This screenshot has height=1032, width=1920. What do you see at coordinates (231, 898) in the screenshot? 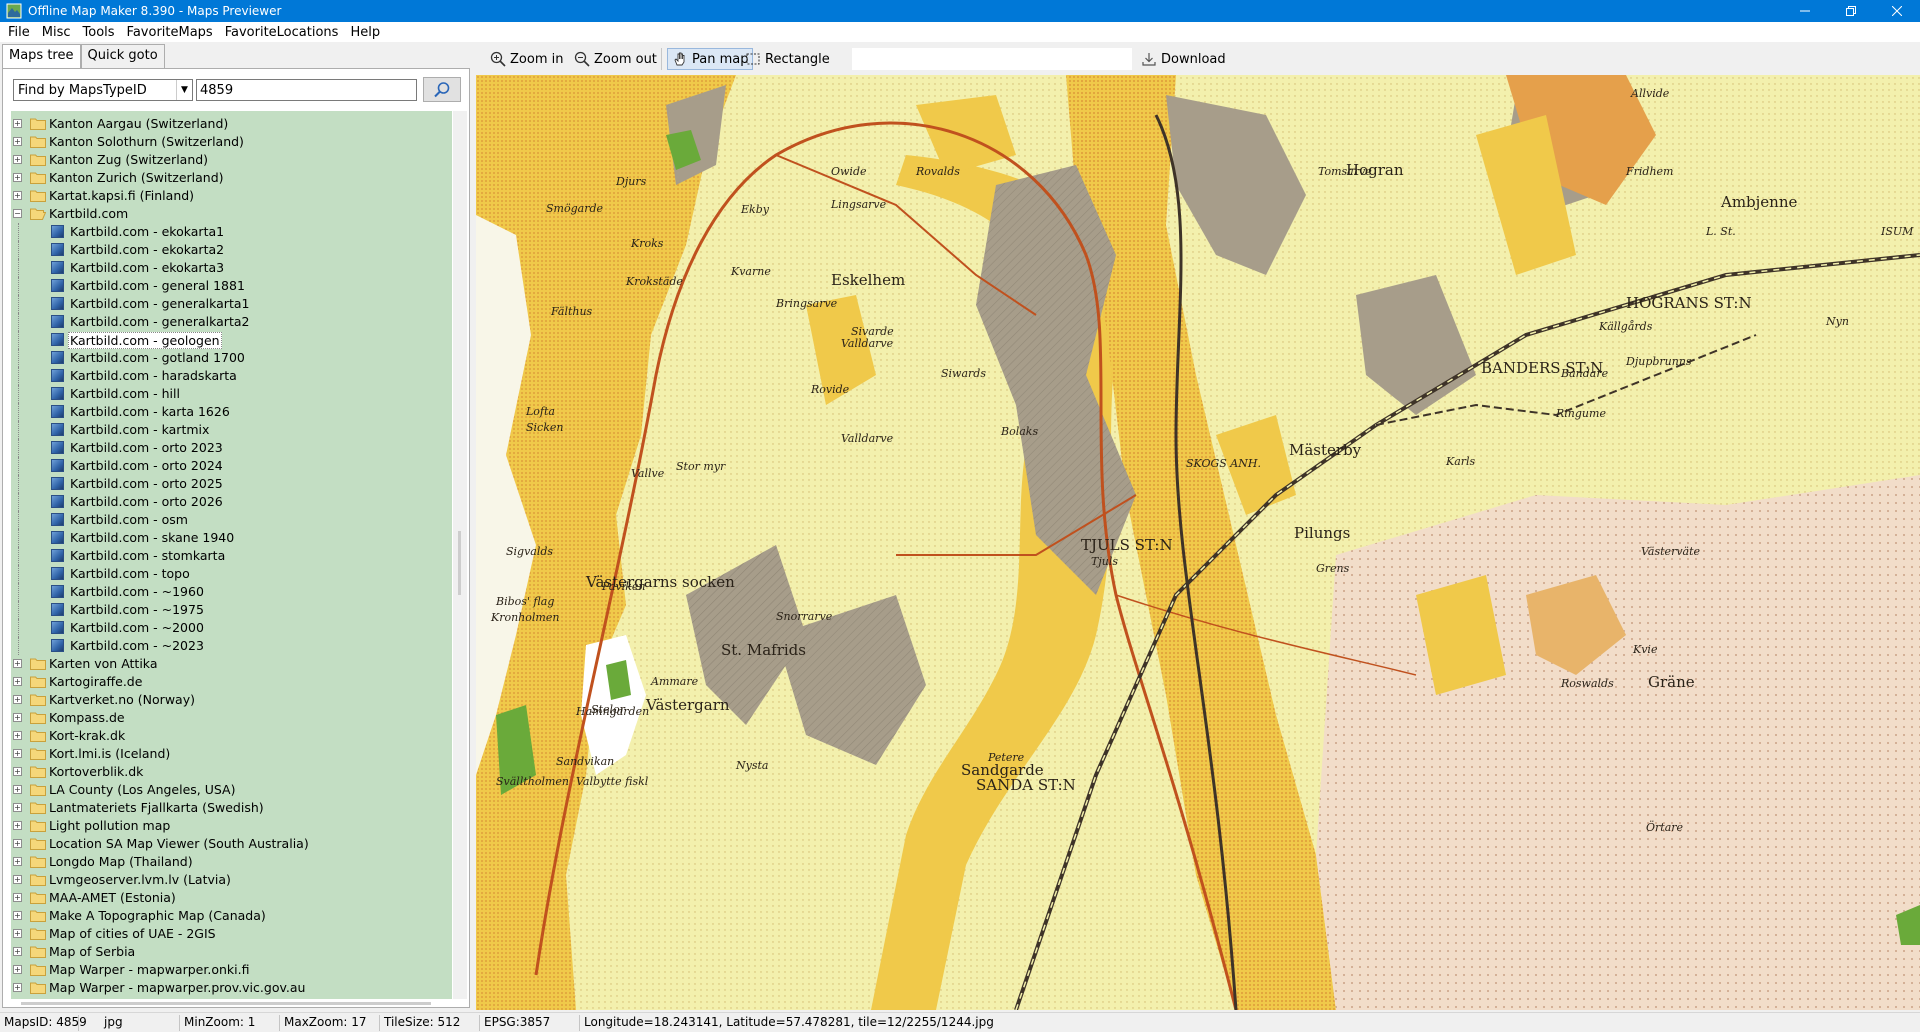
I see `tree-folder-item: + MAA-AMET (Estonia)` at bounding box center [231, 898].